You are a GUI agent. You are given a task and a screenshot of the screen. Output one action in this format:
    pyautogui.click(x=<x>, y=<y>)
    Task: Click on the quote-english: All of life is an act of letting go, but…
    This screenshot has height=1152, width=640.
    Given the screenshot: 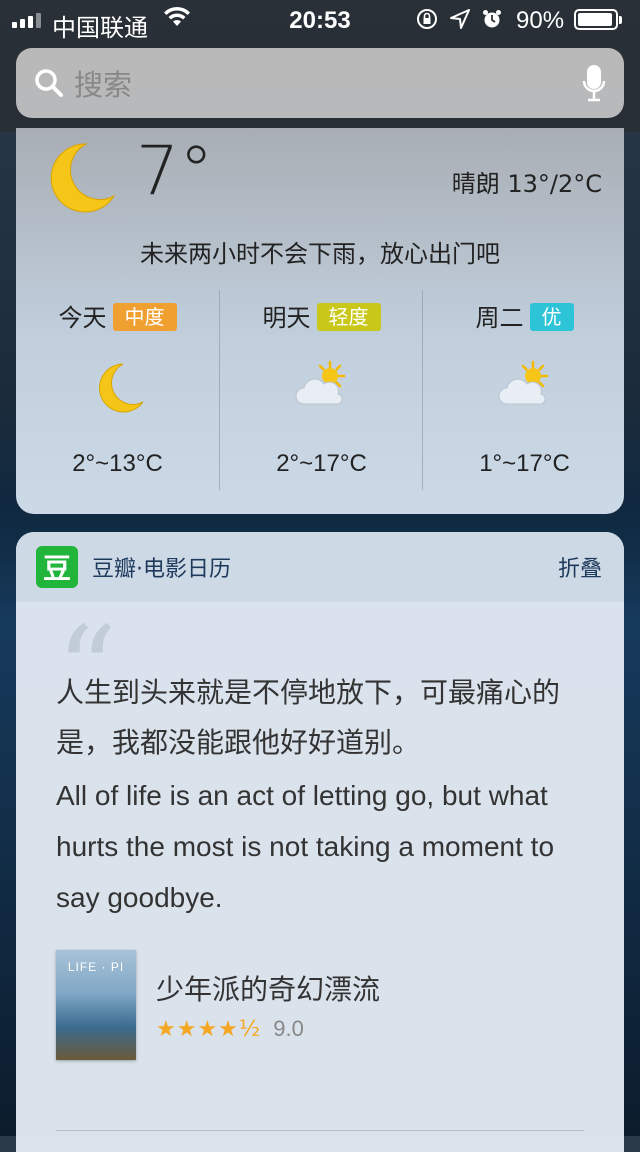 What is the action you would take?
    pyautogui.click(x=305, y=846)
    